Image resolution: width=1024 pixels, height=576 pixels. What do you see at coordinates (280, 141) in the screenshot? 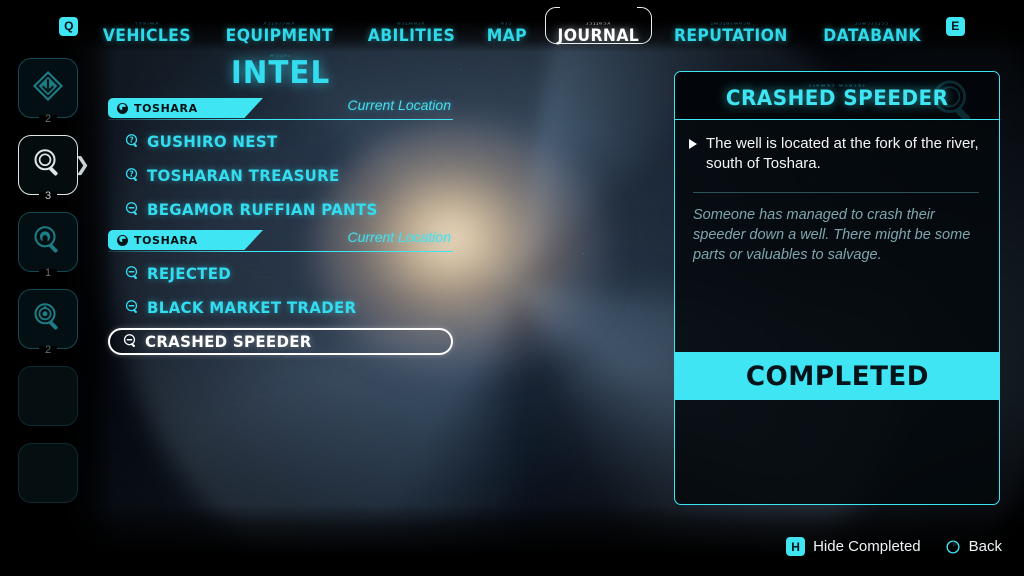
I see `intel-list-item: ? GUSHIRO NEST` at bounding box center [280, 141].